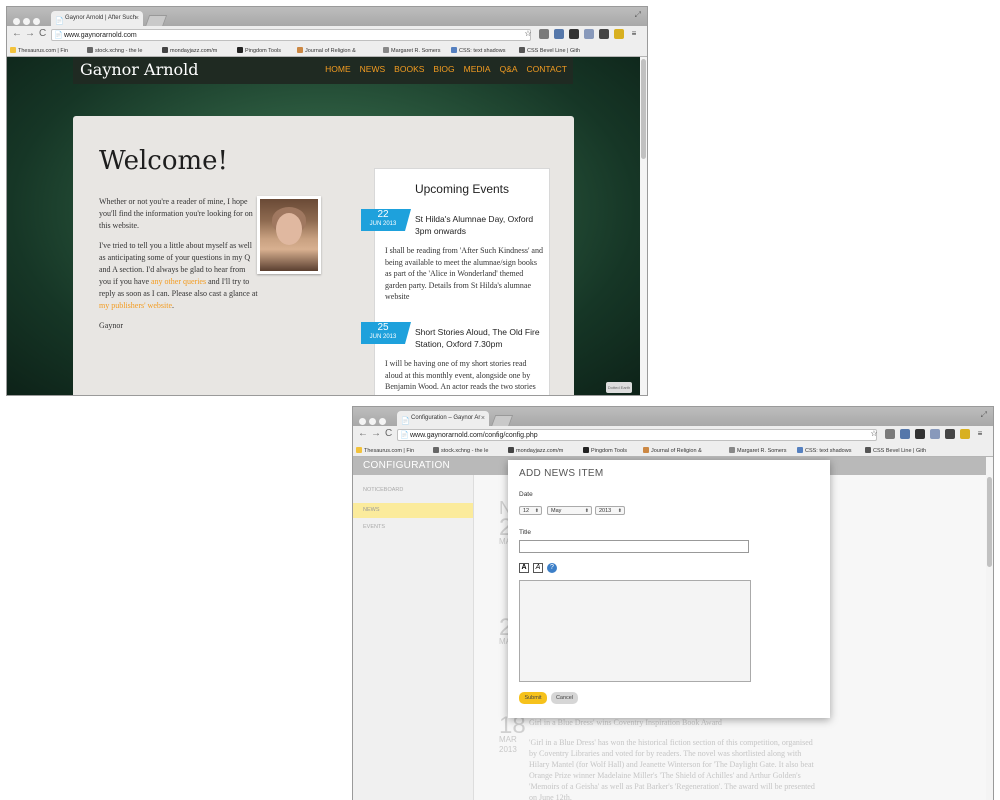 The image size is (1000, 800). What do you see at coordinates (673, 417) in the screenshot?
I see `tab-bar: 📄 Configuration – Gaynor Ar × ⤢` at bounding box center [673, 417].